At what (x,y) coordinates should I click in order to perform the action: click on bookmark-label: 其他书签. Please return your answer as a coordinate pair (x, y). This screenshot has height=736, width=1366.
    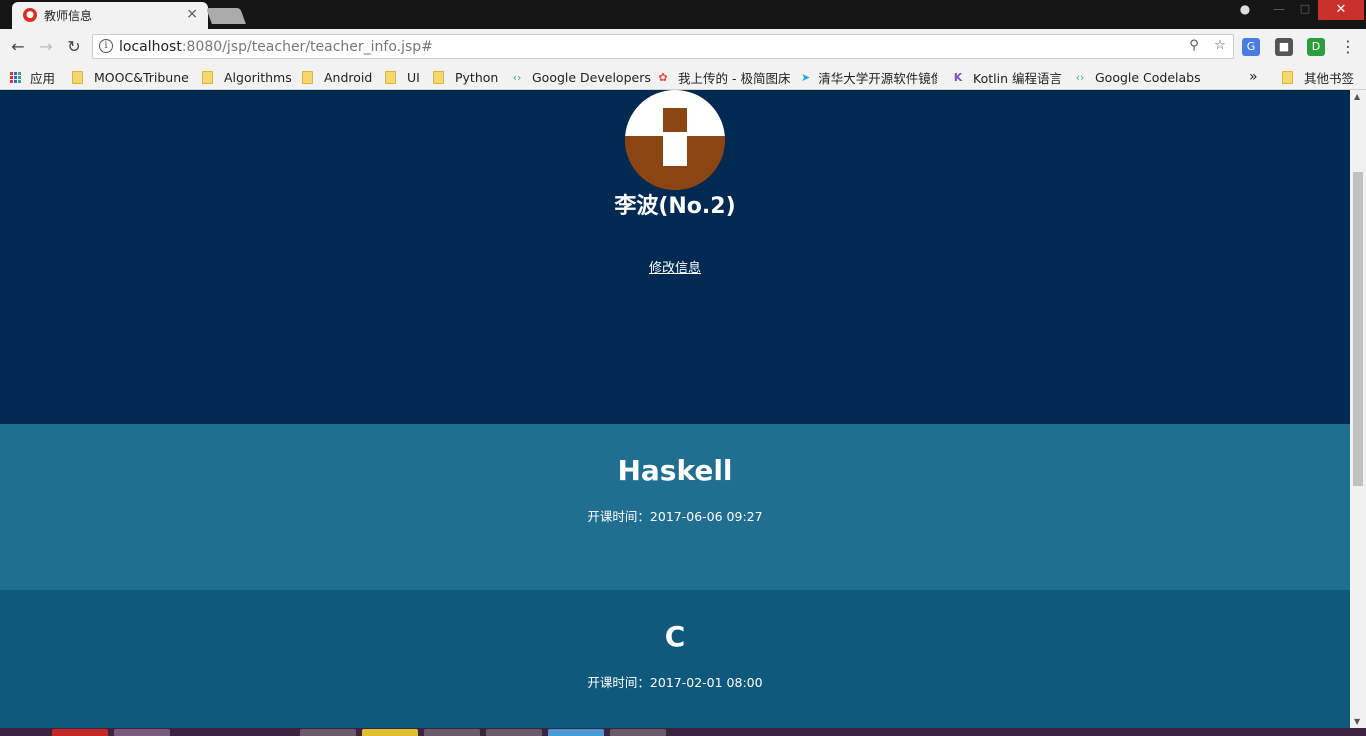
    Looking at the image, I should click on (1329, 78).